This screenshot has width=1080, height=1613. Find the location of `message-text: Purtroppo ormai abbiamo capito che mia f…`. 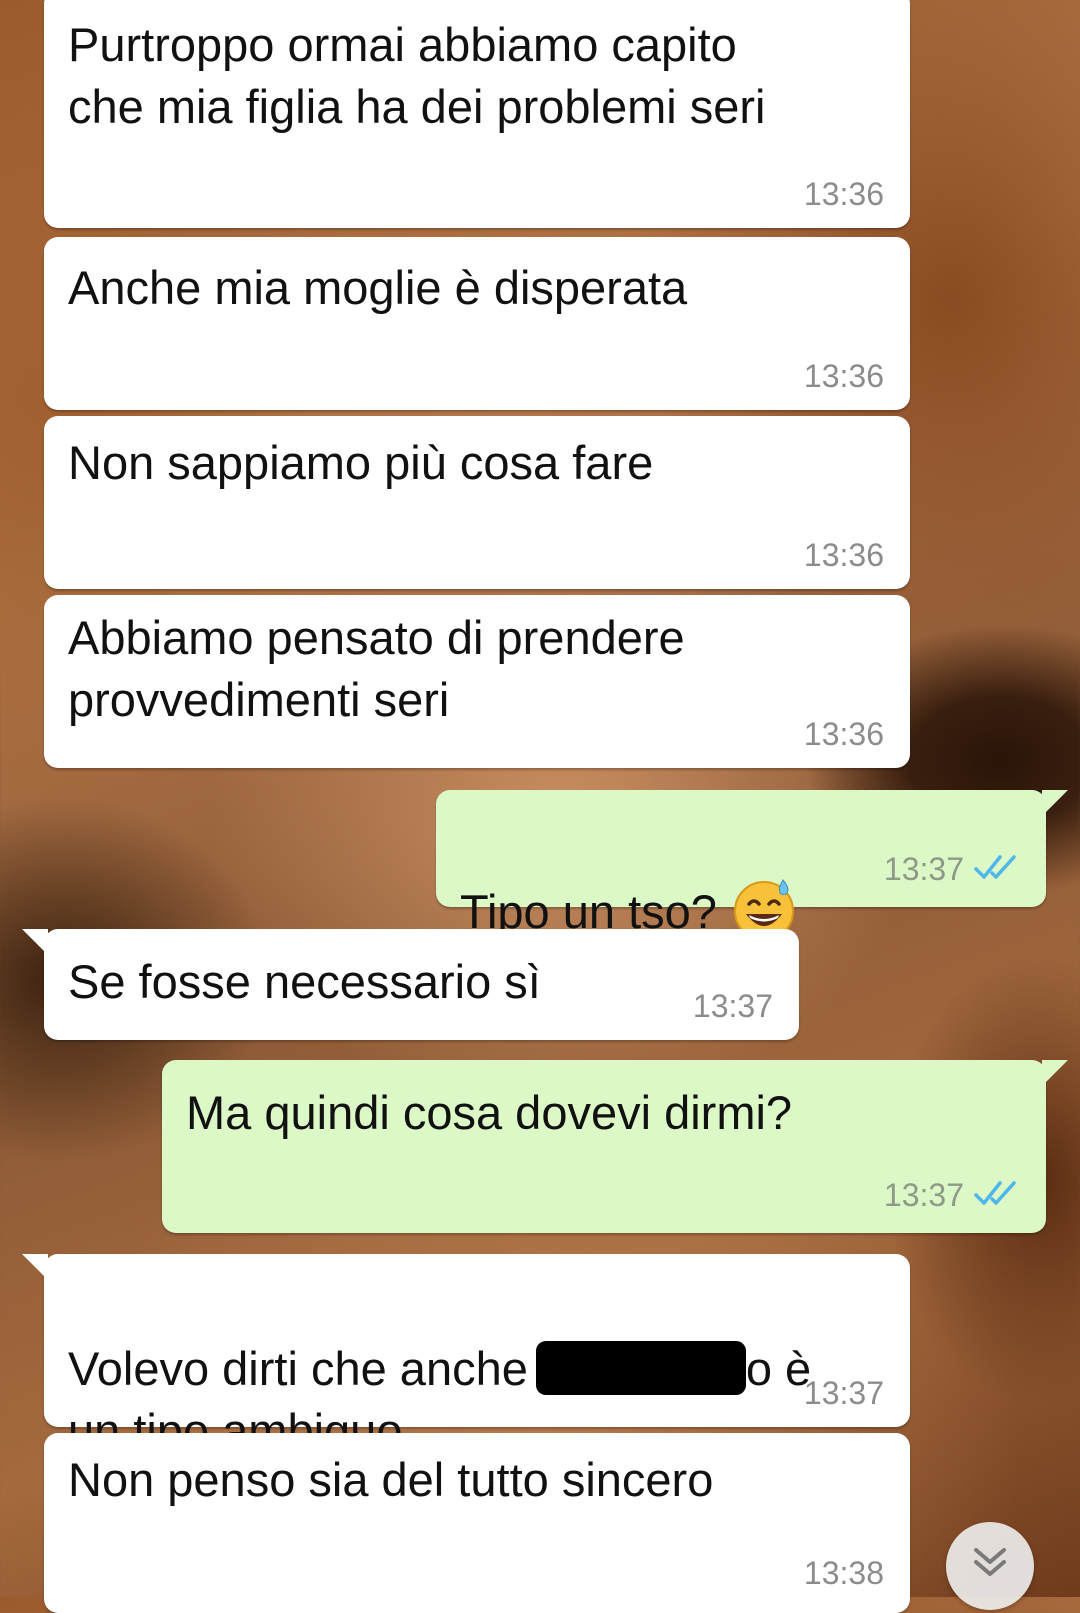

message-text: Purtroppo ormai abbiamo capito che mia f… is located at coordinates (417, 75).